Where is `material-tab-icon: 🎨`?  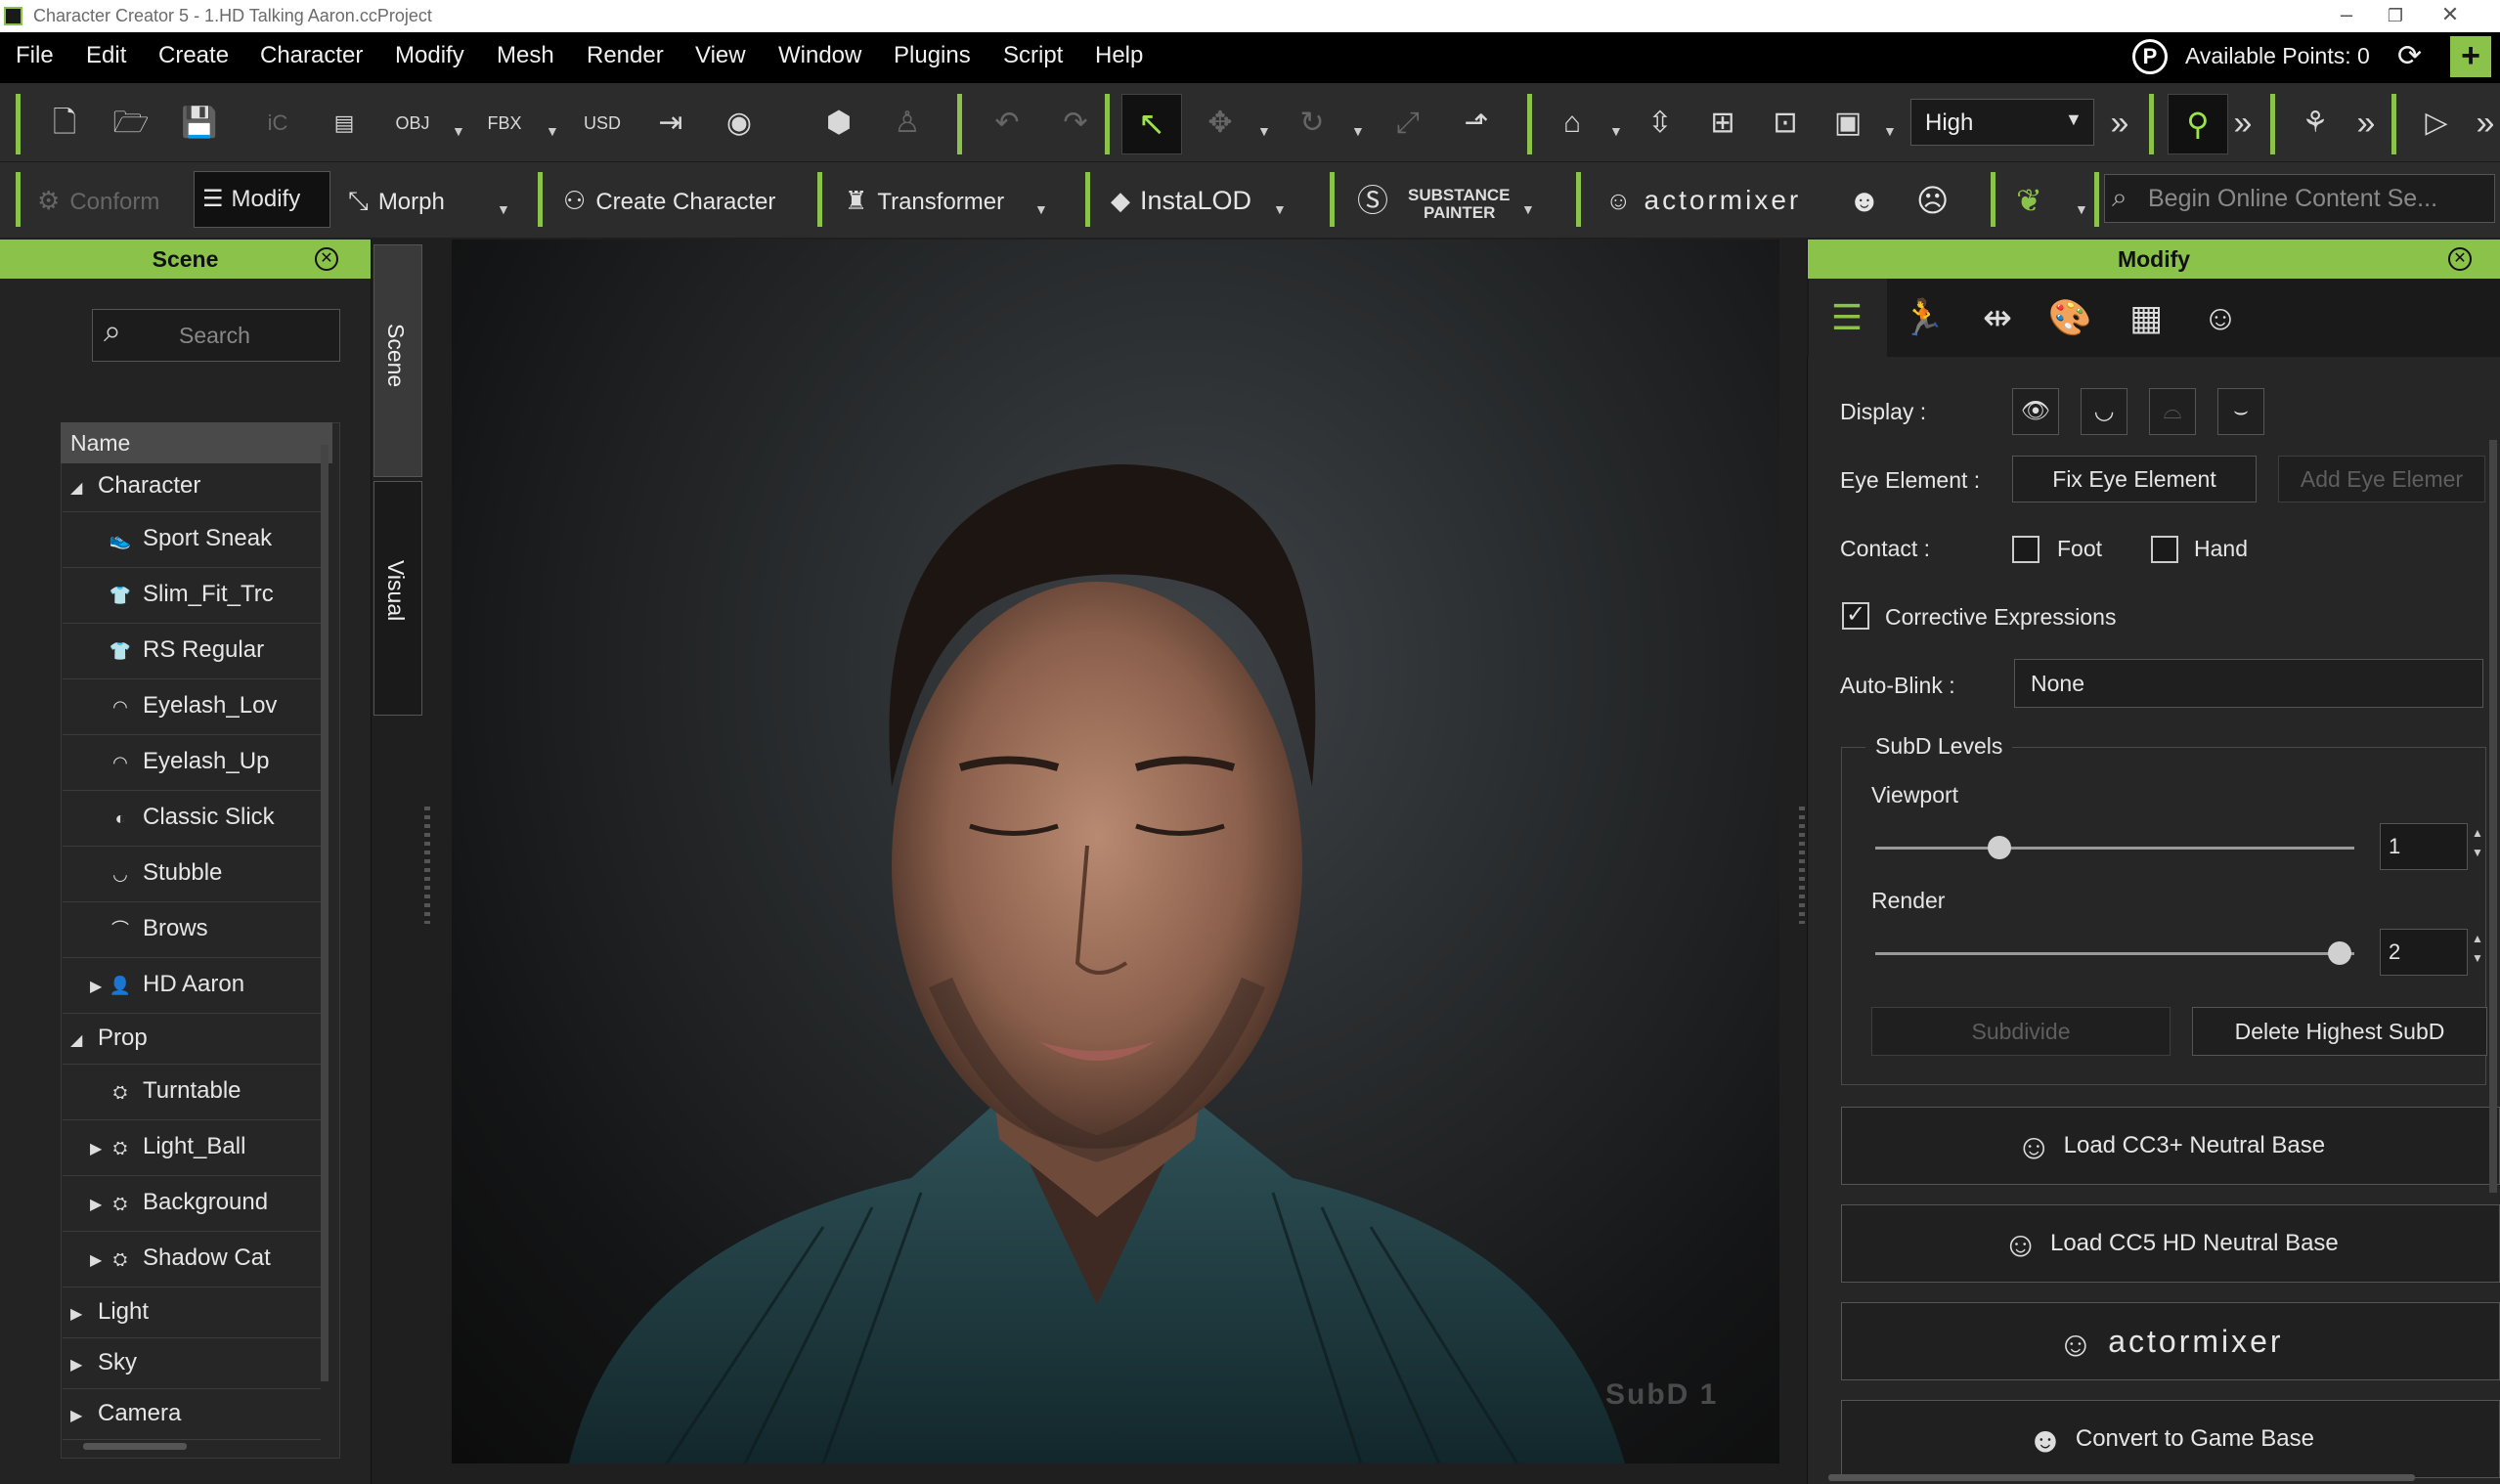
material-tab-icon: 🎨 is located at coordinates (2069, 317).